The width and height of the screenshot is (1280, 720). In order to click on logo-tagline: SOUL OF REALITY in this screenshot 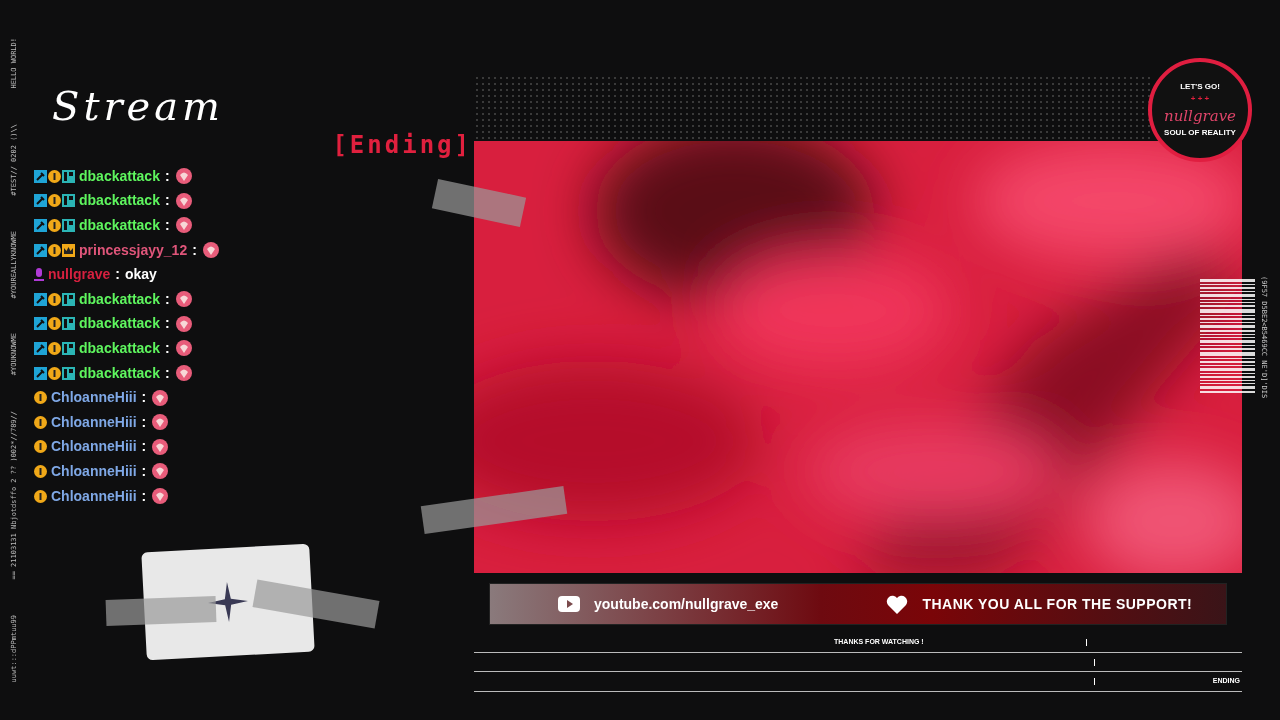, I will do `click(1200, 133)`.